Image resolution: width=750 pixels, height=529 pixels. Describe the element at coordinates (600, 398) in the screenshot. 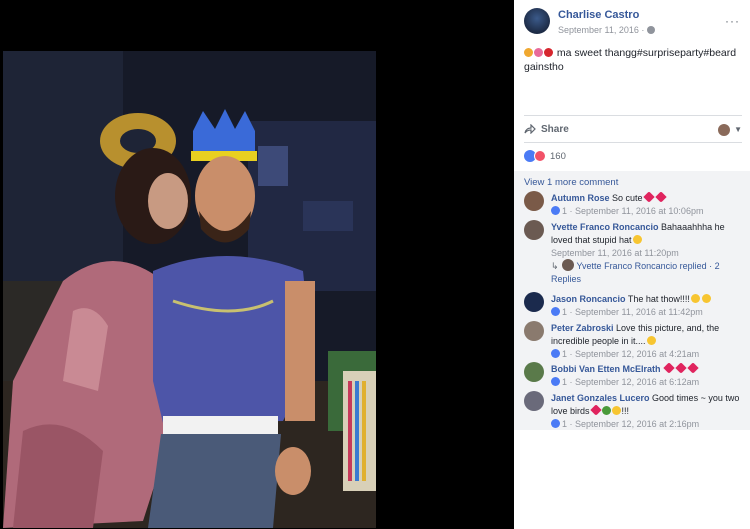

I see `commenter-name: Janet Gonzales Lucero` at that location.